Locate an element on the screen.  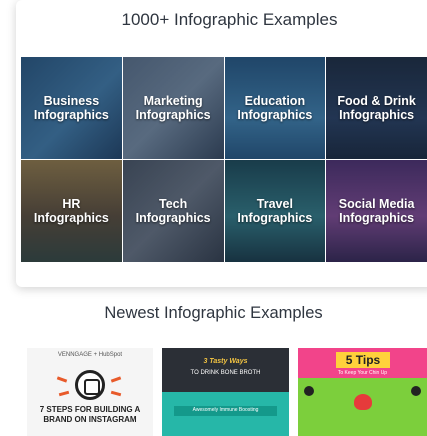
tile-label: Education Infographics is located at coordinates (275, 107).